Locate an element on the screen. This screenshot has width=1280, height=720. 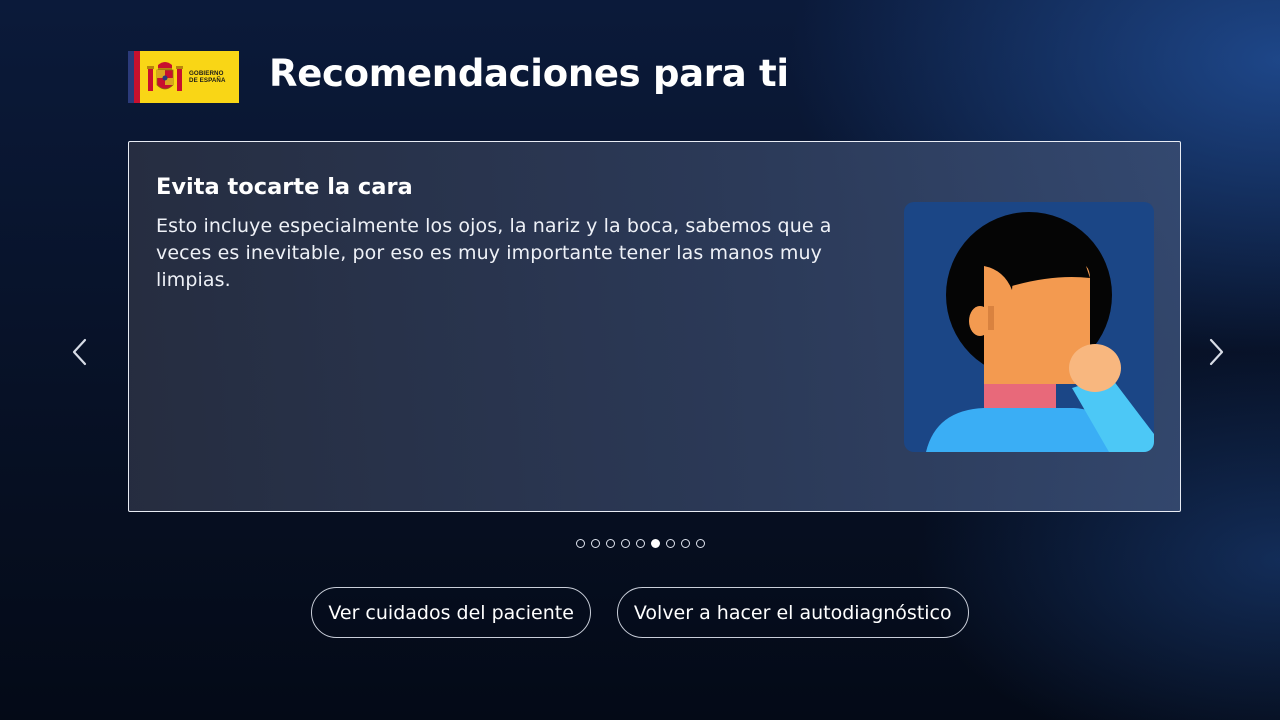
chevron-left-icon is located at coordinates (79, 352).